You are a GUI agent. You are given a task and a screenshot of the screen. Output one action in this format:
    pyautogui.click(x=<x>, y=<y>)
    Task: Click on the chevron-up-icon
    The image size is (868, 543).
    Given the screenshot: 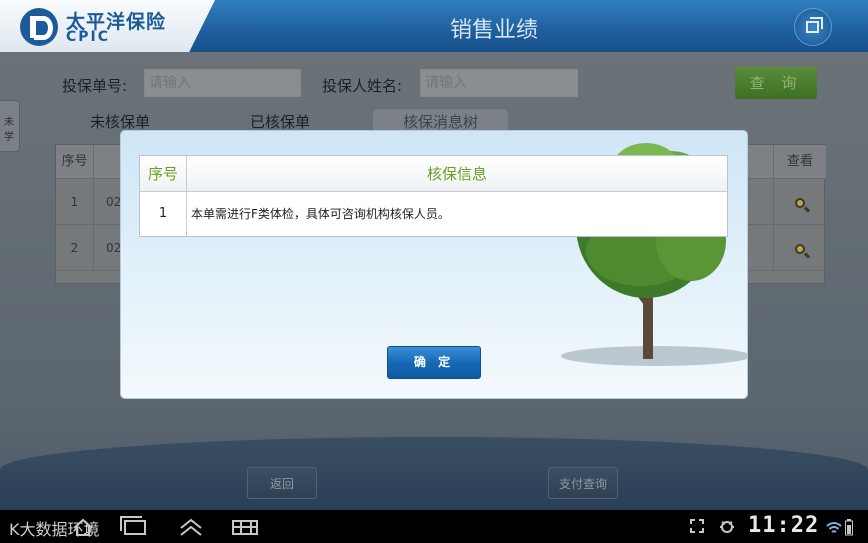 What is the action you would take?
    pyautogui.click(x=191, y=527)
    